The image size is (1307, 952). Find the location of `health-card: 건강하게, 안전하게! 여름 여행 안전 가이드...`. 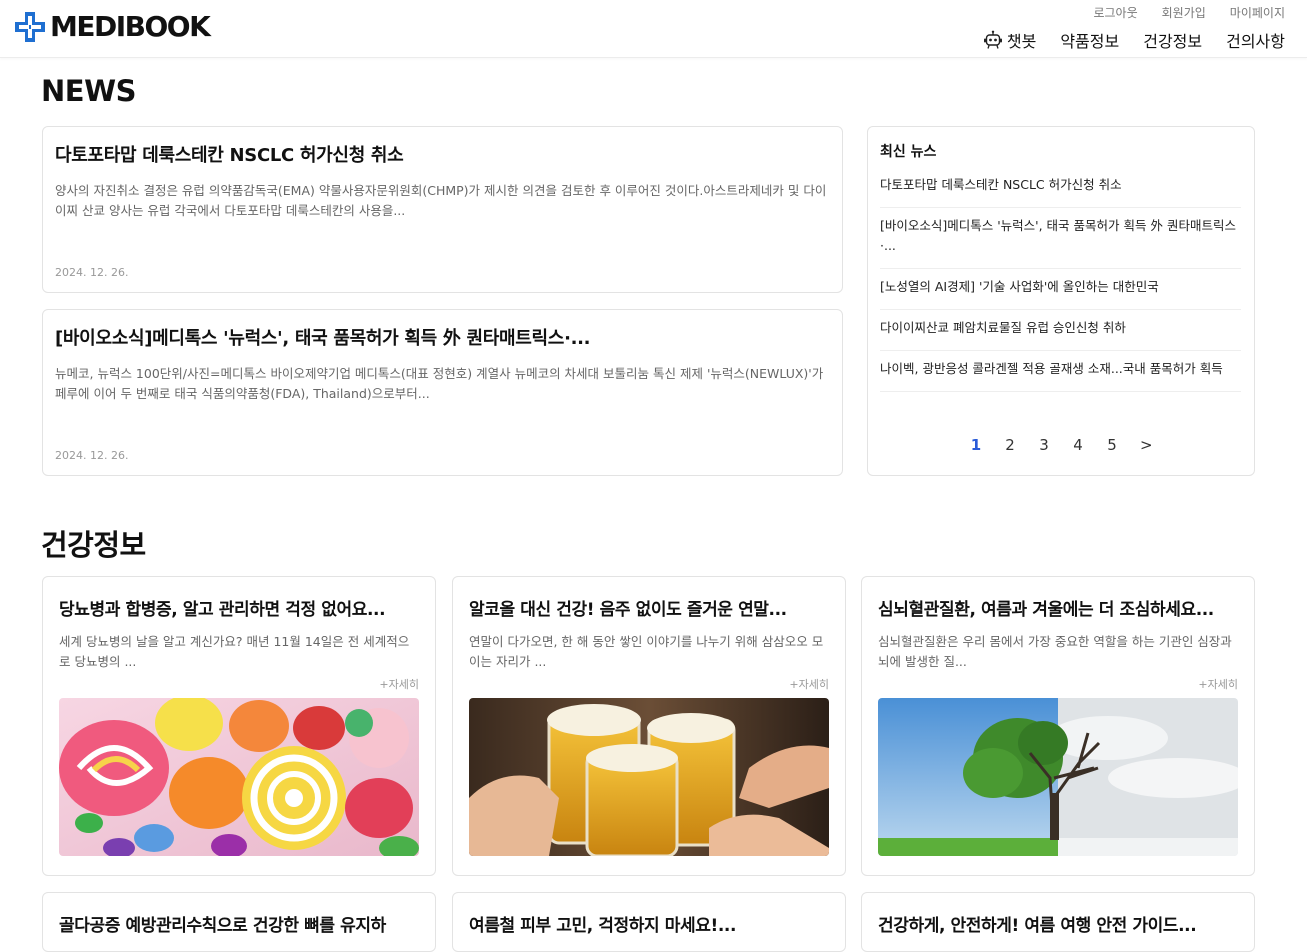

health-card: 건강하게, 안전하게! 여름 여행 안전 가이드... is located at coordinates (1058, 922).